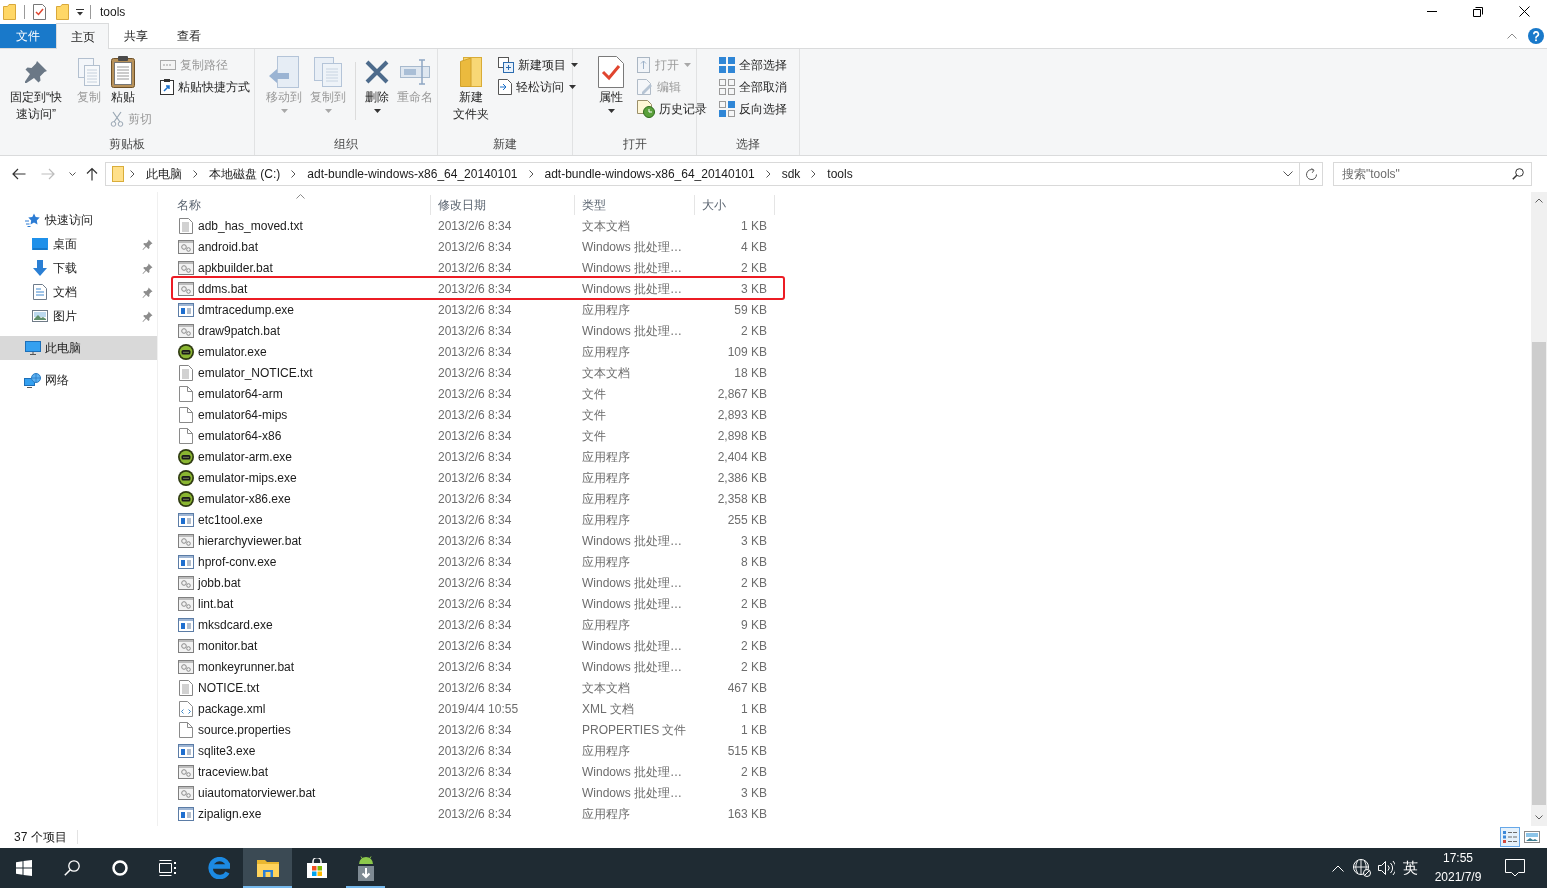 The height and width of the screenshot is (888, 1547). Describe the element at coordinates (78, 292) in the screenshot. I see `nav-item: 文档` at that location.